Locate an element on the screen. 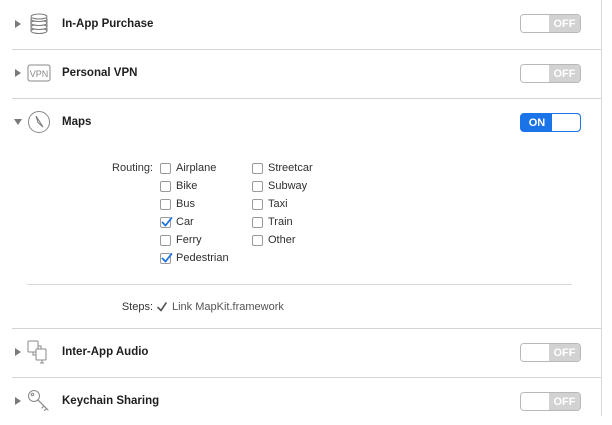  step-text: Link MapKit.framework is located at coordinates (228, 307).